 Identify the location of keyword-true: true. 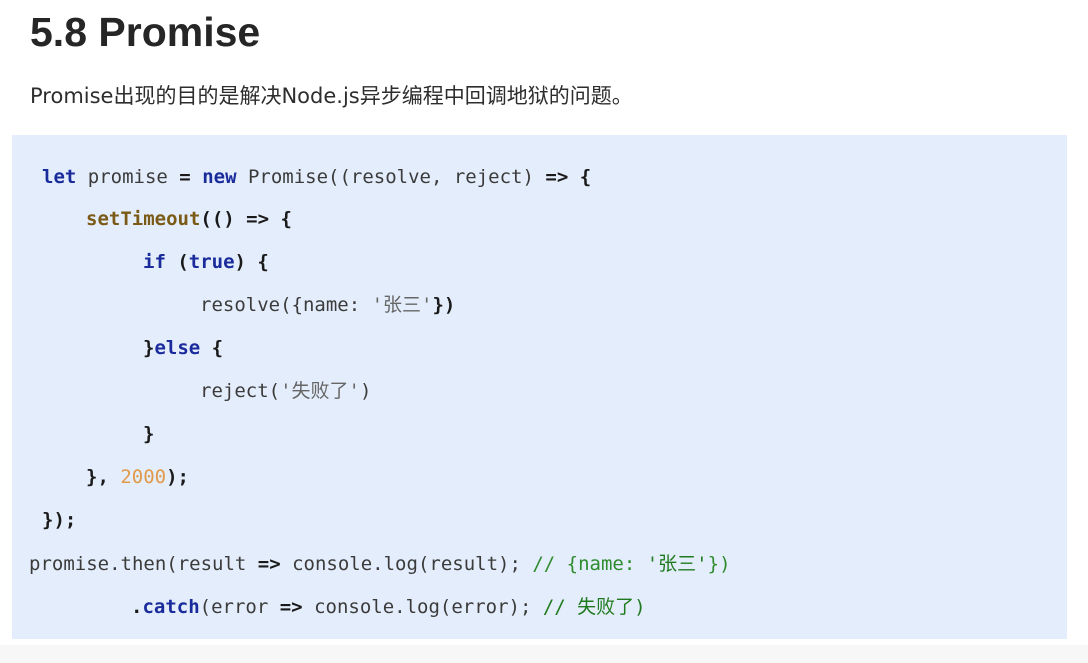
(211, 262).